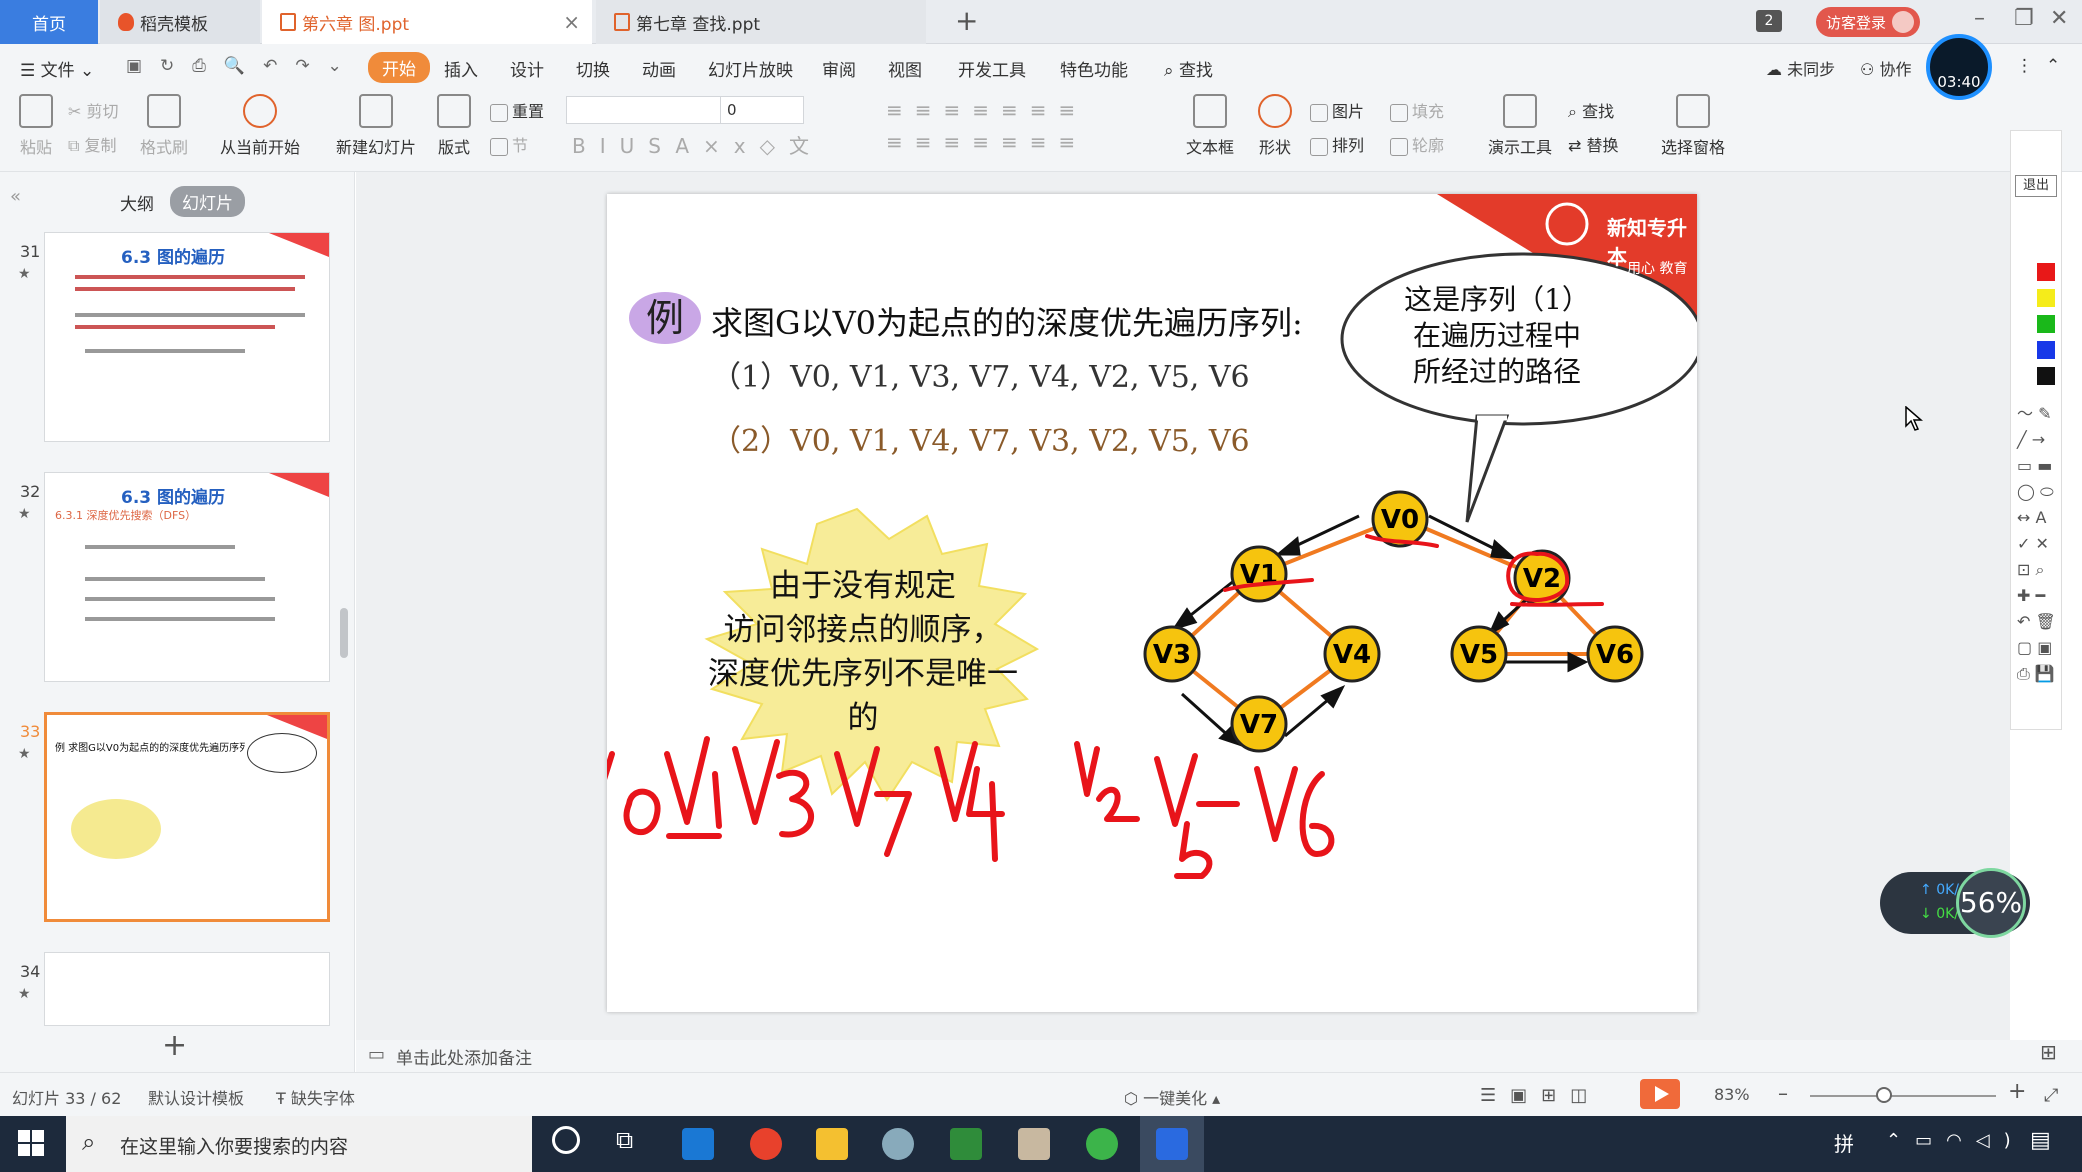 The width and height of the screenshot is (2082, 1172). I want to click on color-blue, so click(2046, 350).